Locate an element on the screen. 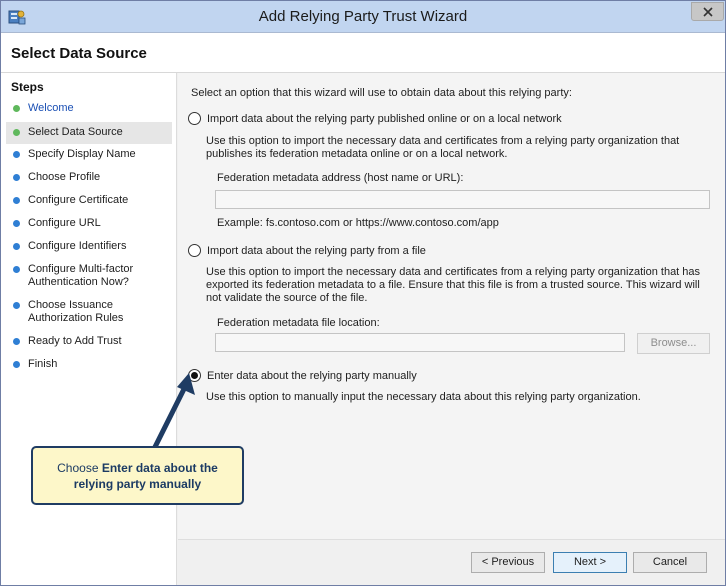 The image size is (726, 586). step-issuance-authorization-rules: Choose Issuance Authorization Rules is located at coordinates (89, 313).